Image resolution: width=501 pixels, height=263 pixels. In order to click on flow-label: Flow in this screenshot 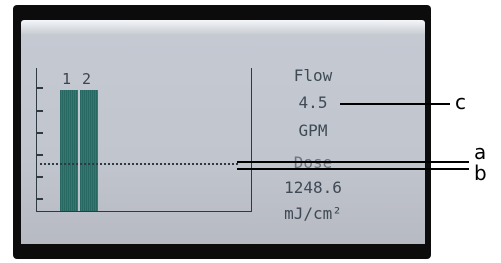, I will do `click(313, 75)`.